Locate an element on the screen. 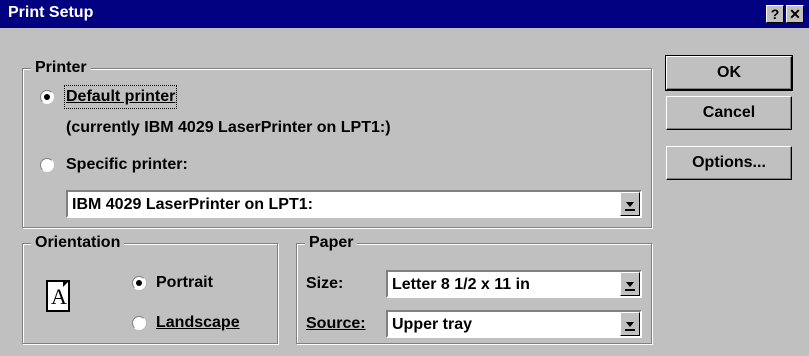 The width and height of the screenshot is (809, 356). specific-printer-select: IBM 4029 LaserPrinter on LPT1: is located at coordinates (354, 204).